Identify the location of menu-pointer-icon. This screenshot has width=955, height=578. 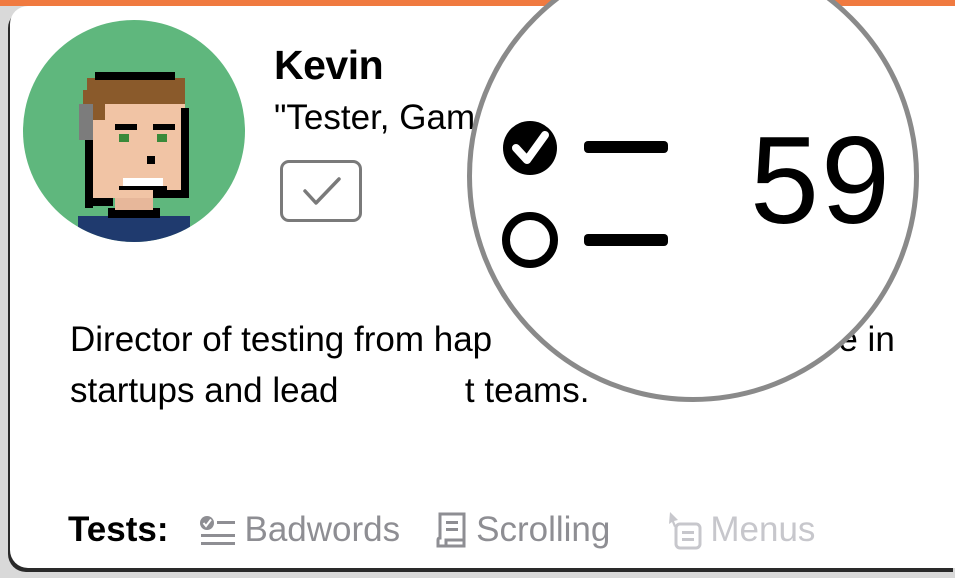
(685, 531).